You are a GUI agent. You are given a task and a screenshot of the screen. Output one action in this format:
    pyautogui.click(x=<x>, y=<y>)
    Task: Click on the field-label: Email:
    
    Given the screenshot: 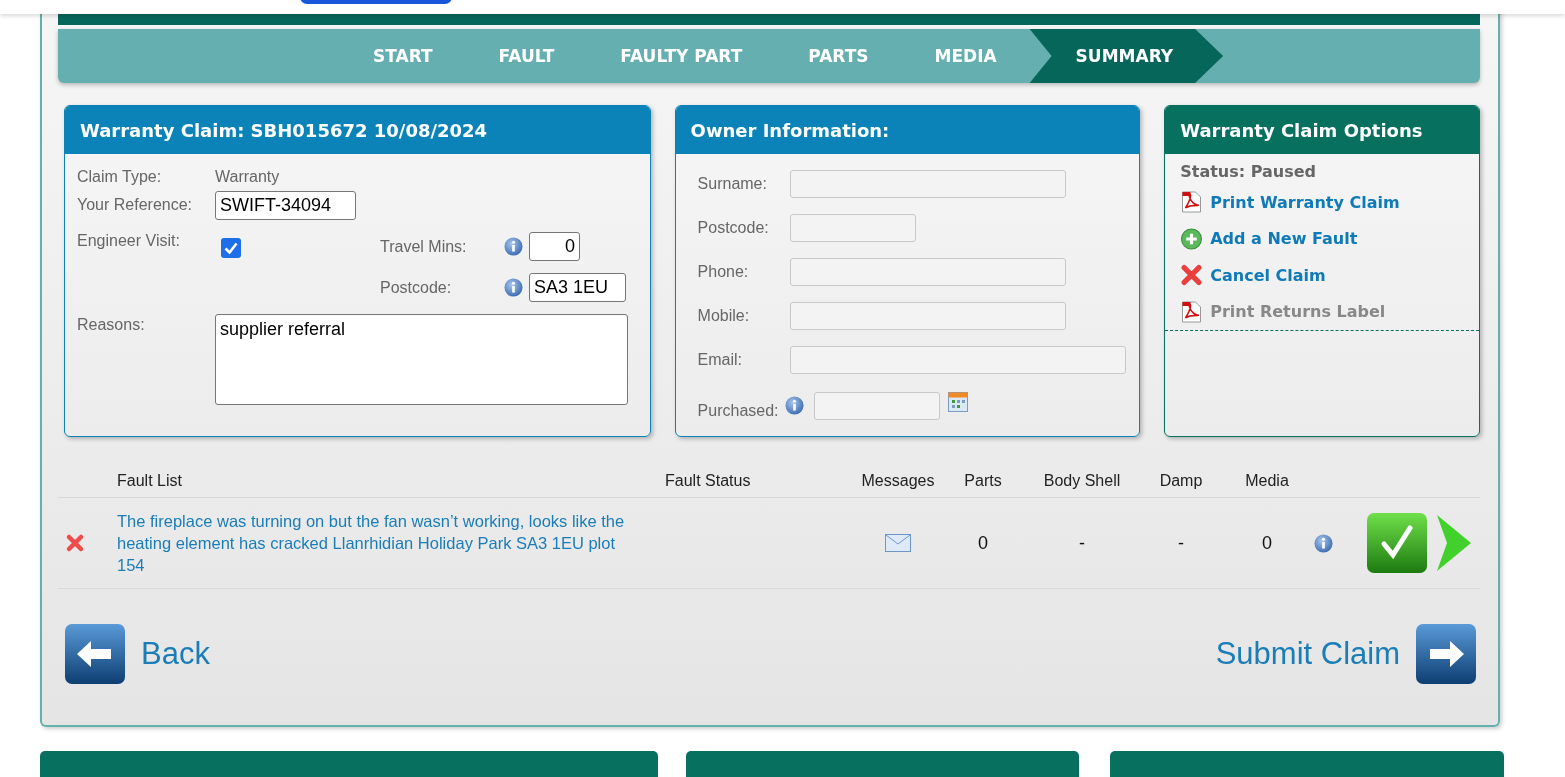 What is the action you would take?
    pyautogui.click(x=720, y=359)
    